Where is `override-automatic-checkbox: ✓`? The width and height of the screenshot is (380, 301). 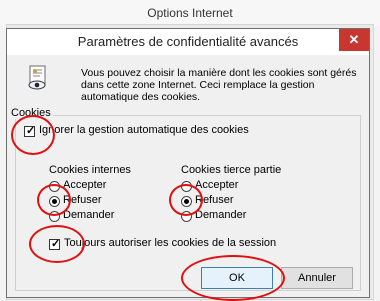
override-automatic-checkbox: ✓ is located at coordinates (30, 131).